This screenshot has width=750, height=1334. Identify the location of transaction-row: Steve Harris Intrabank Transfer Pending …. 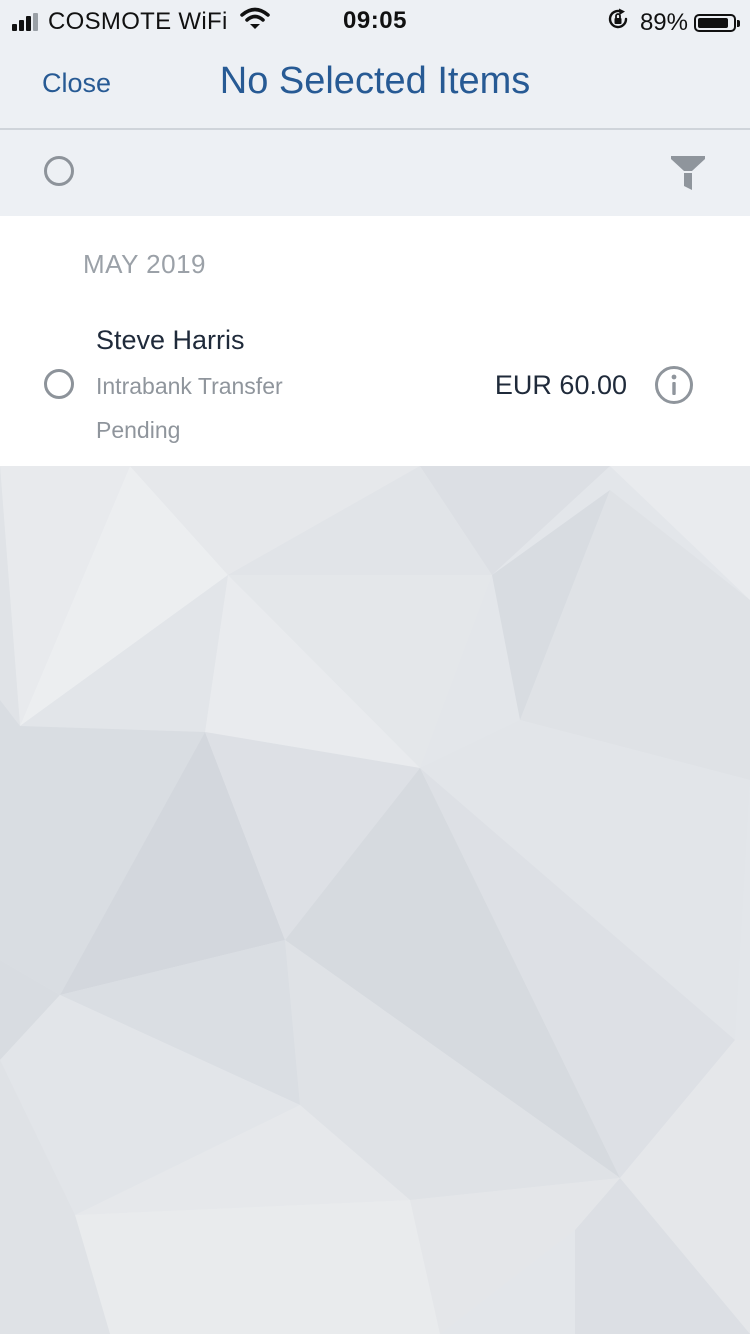
(375, 387).